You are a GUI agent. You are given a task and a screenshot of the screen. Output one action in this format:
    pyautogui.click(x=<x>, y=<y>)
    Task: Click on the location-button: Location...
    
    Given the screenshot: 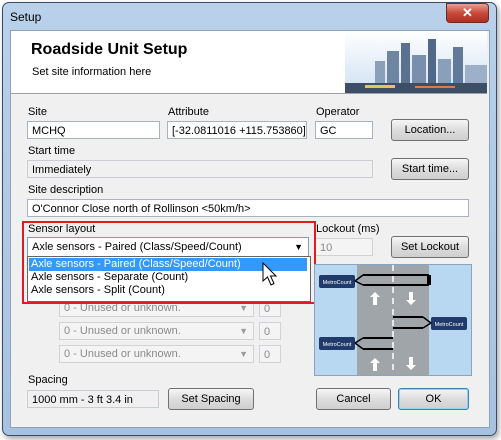 What is the action you would take?
    pyautogui.click(x=430, y=130)
    